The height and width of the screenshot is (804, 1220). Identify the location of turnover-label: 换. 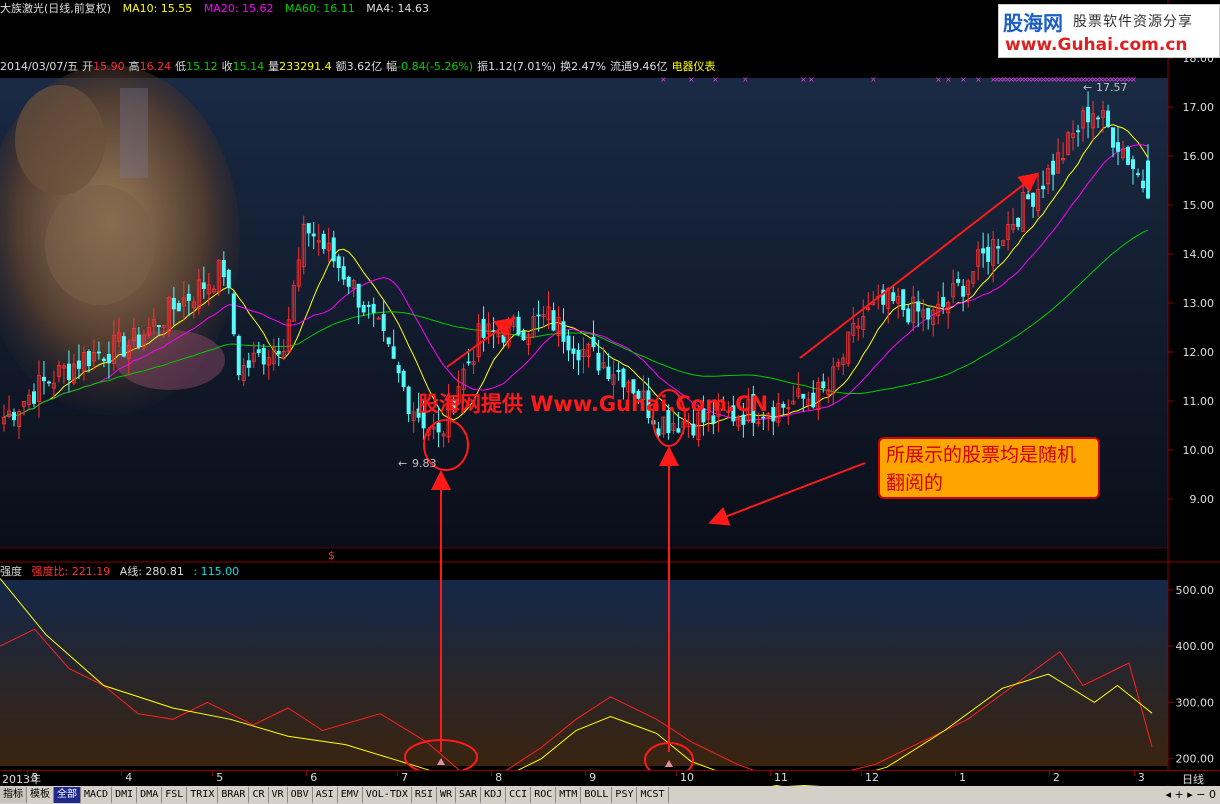
(566, 66).